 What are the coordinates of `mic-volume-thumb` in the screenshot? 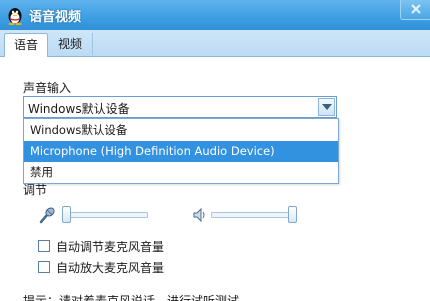 It's located at (66, 214).